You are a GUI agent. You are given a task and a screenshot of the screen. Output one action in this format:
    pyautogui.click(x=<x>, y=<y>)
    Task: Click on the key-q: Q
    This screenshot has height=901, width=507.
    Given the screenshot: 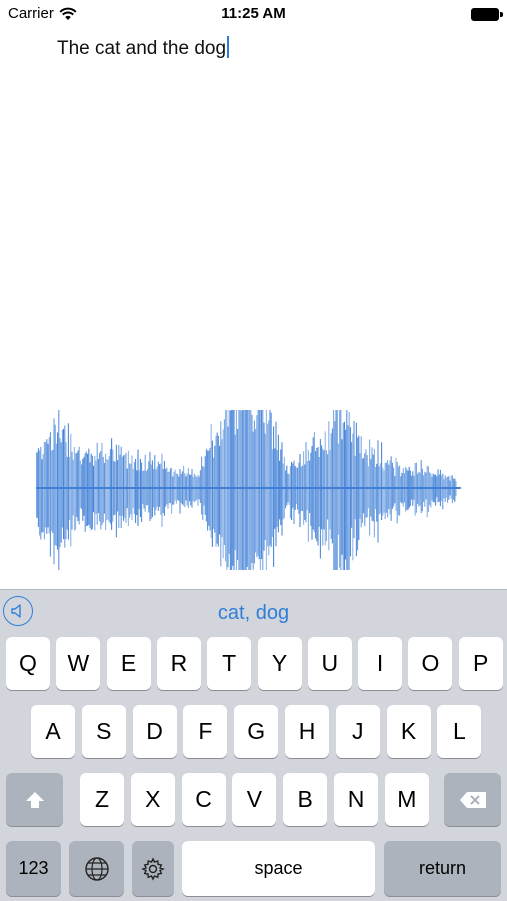 What is the action you would take?
    pyautogui.click(x=28, y=663)
    